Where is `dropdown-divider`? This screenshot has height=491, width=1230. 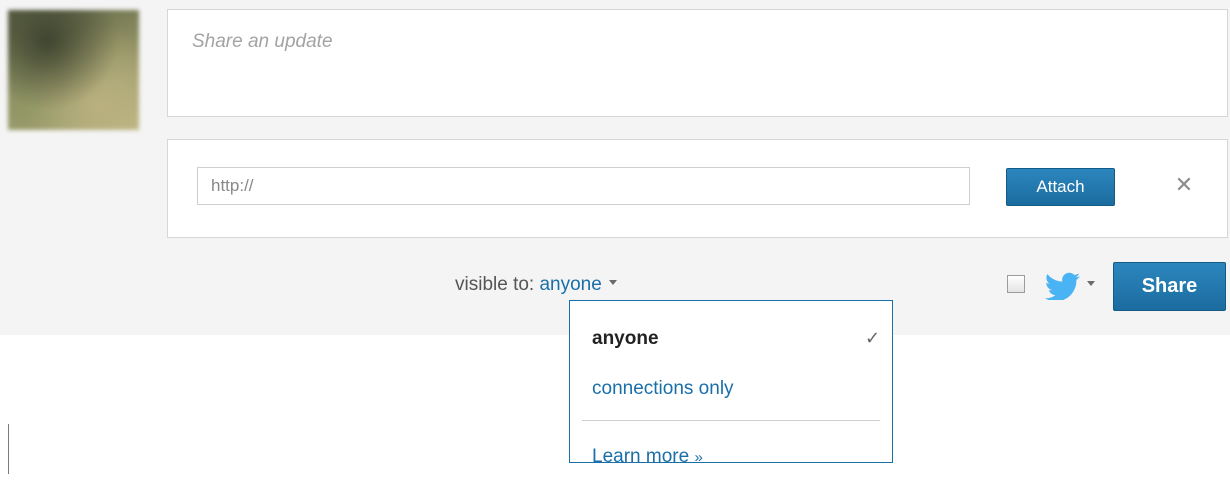 dropdown-divider is located at coordinates (731, 420).